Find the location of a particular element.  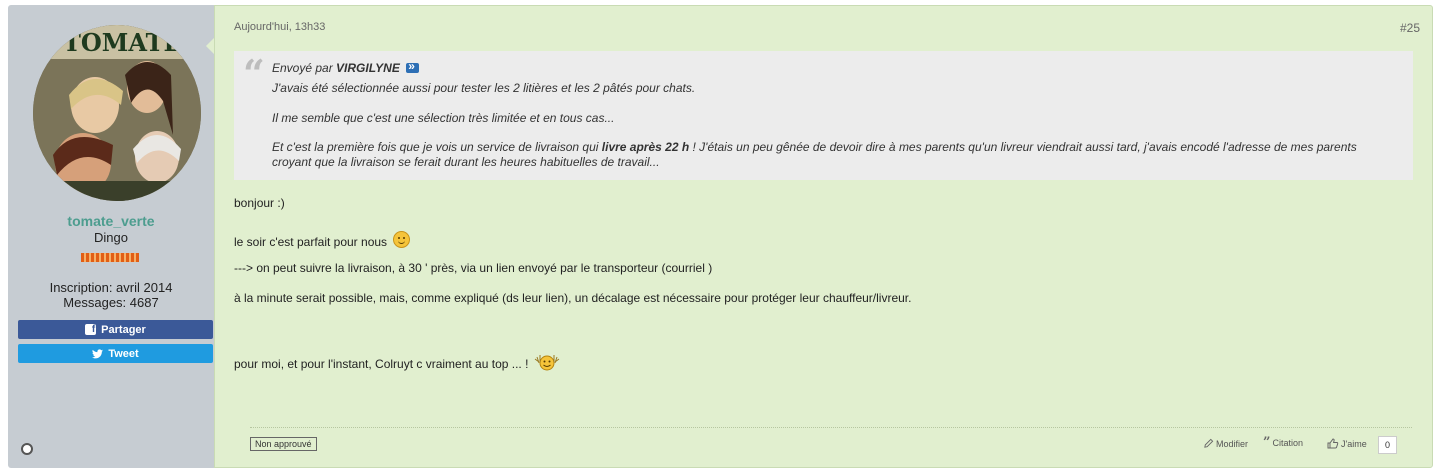

user-title: Dingo is located at coordinates (111, 237).